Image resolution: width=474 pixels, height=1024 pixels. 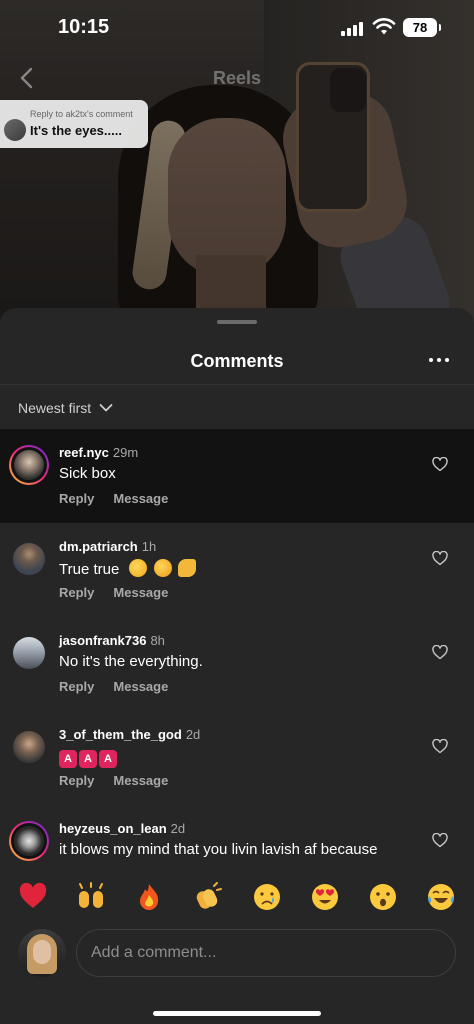 I want to click on comment-username: jasonfrank736, so click(x=102, y=640).